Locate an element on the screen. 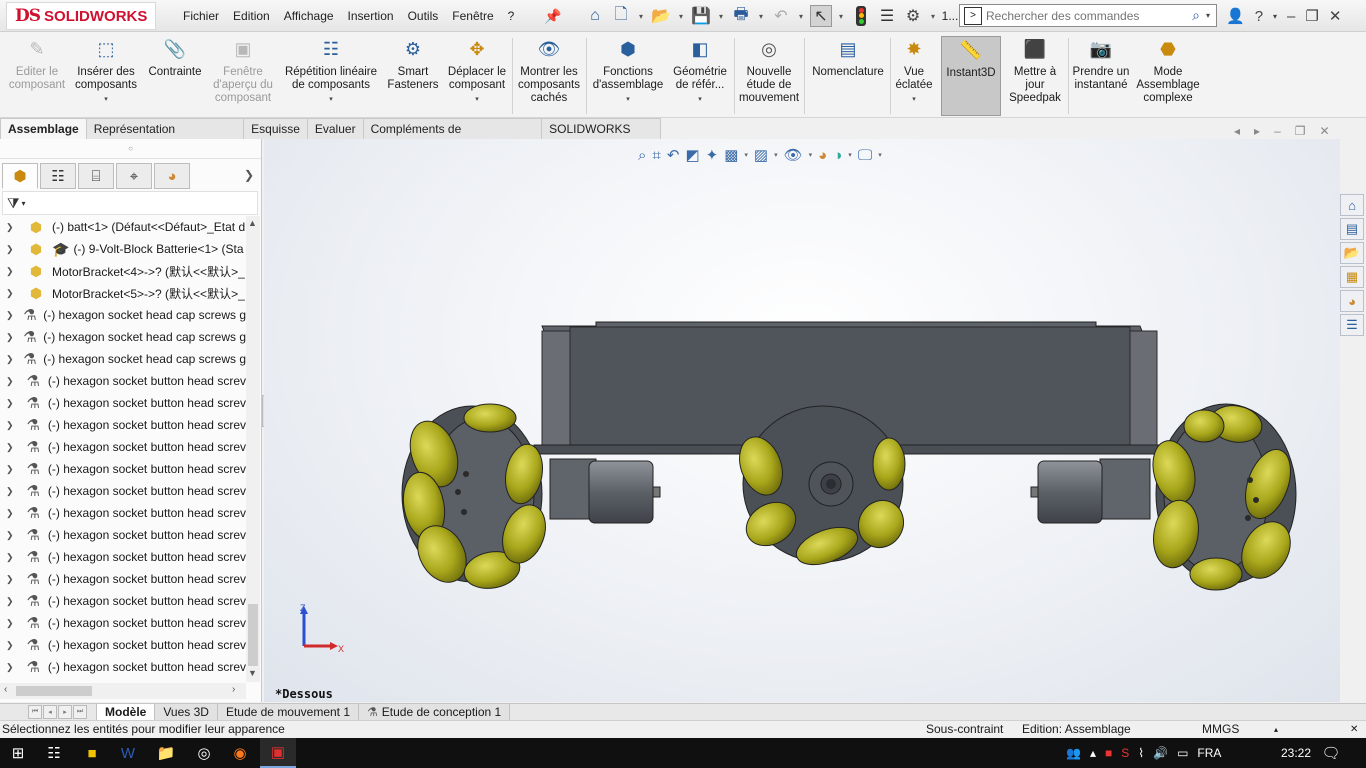  scroll-thumb is located at coordinates (253, 635).